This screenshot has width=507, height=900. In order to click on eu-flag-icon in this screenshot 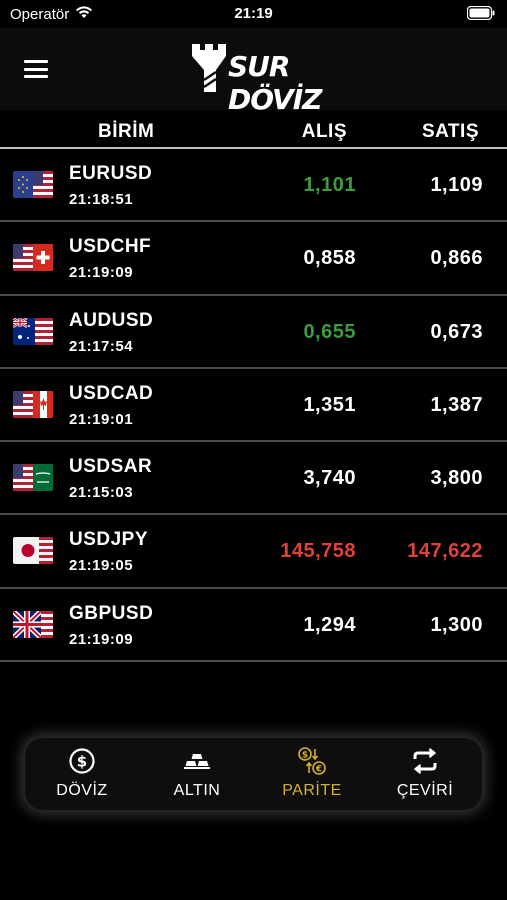, I will do `click(33, 184)`.